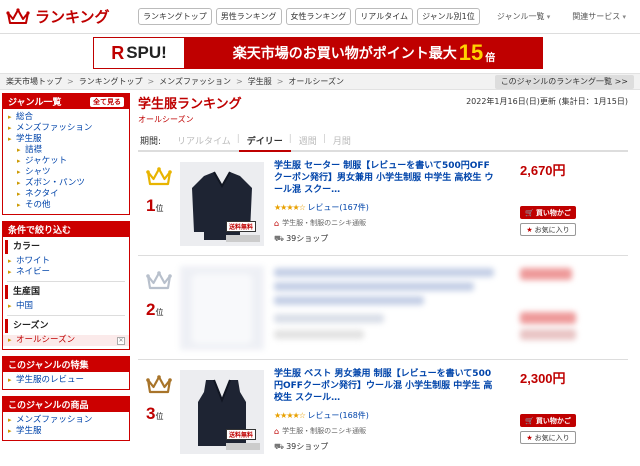  Describe the element at coordinates (66, 183) in the screenshot. I see `genre-subitem: ズボン・パンツ` at that location.